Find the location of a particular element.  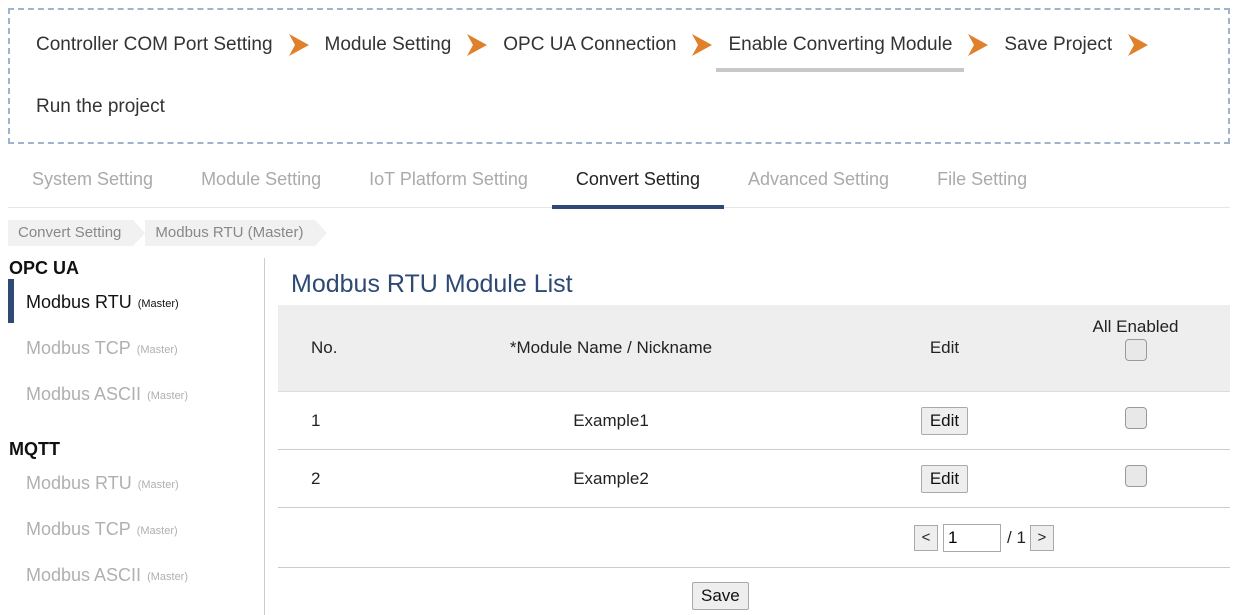

tab-system-setting: System Setting is located at coordinates (92, 180).